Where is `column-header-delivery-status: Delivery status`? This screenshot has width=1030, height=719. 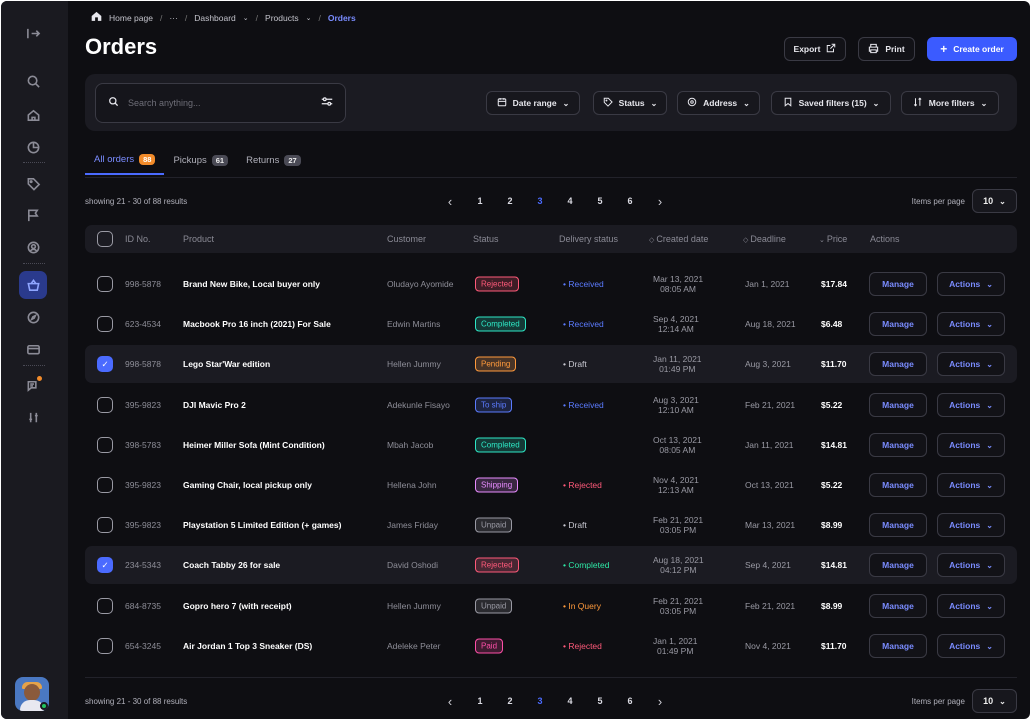 column-header-delivery-status: Delivery status is located at coordinates (588, 239).